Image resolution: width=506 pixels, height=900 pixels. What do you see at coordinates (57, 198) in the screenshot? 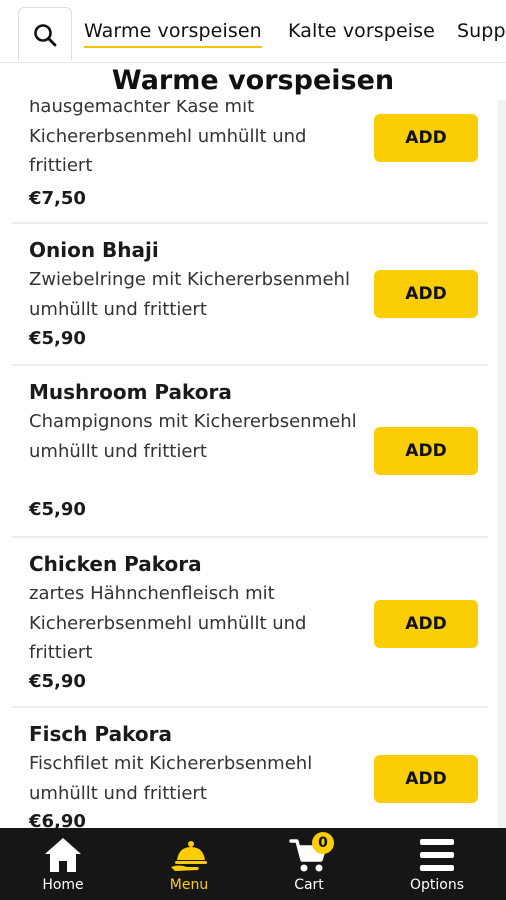
I see `item-price: €7,50` at bounding box center [57, 198].